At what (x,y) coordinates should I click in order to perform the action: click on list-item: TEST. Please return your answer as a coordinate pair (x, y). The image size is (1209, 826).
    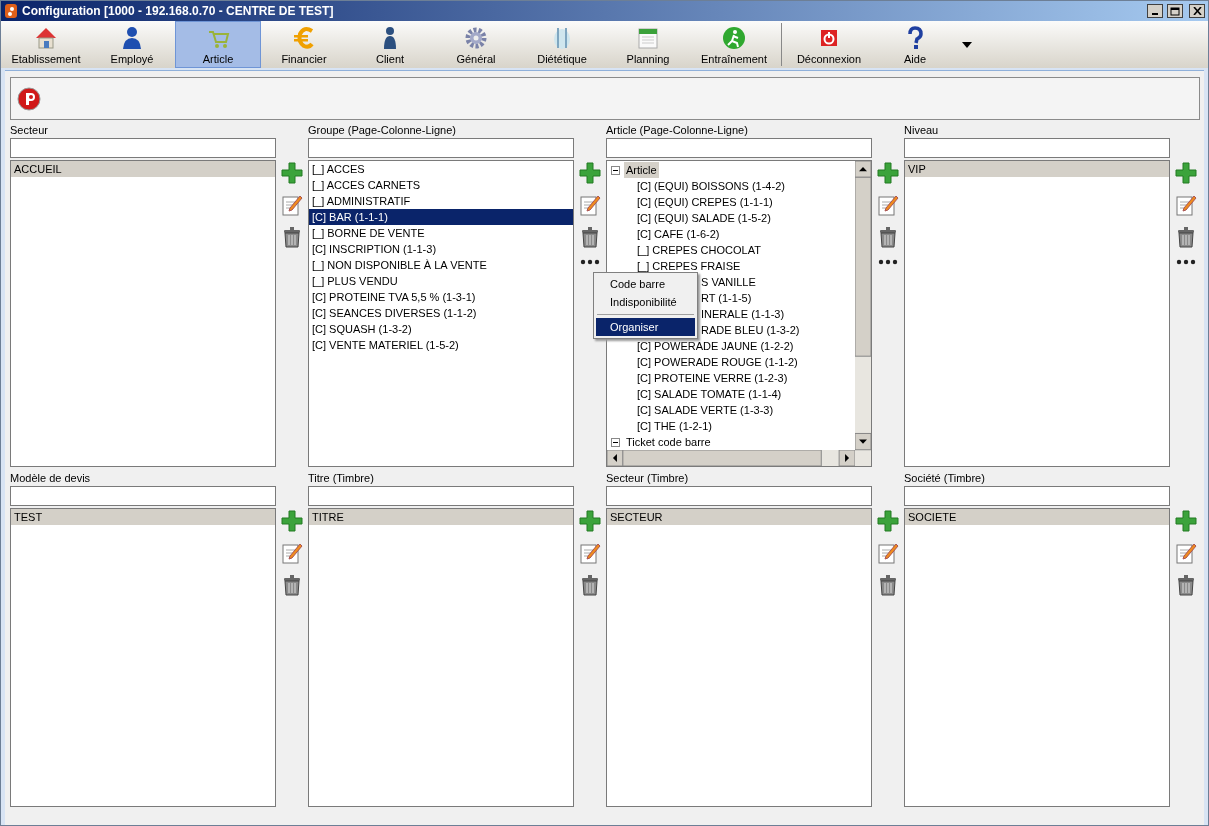
    Looking at the image, I should click on (143, 517).